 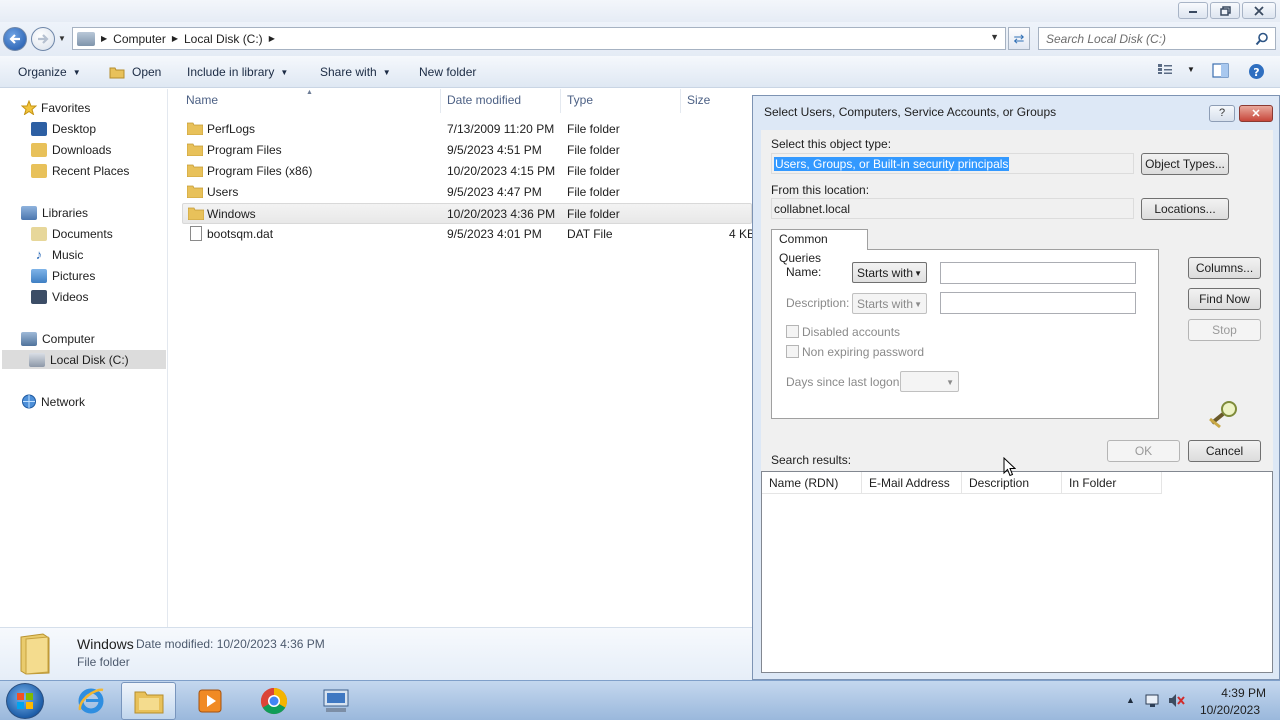 I want to click on include-in-library-label: Include in library, so click(x=231, y=72).